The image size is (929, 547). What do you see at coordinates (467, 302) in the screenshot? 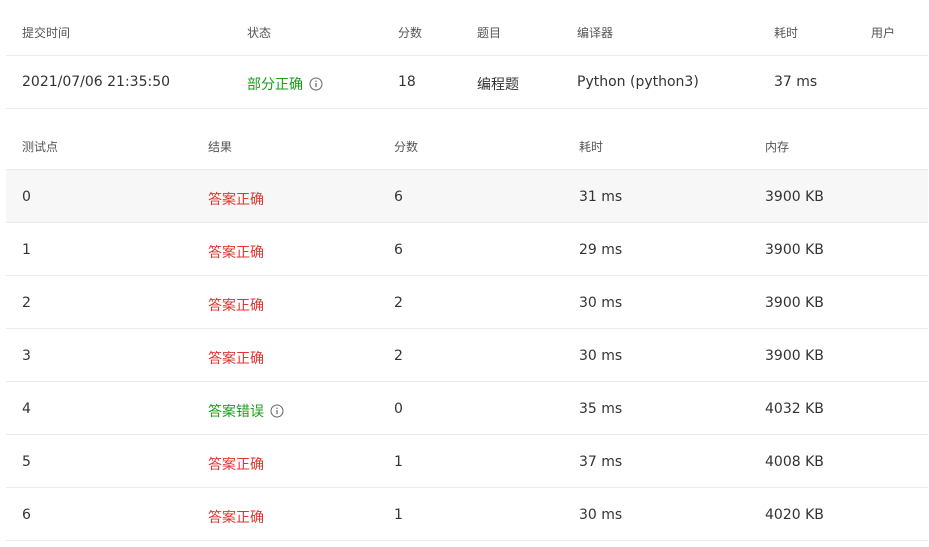
I see `testcase-row: 2 答案正确 2 30 ms 3900 KB` at bounding box center [467, 302].